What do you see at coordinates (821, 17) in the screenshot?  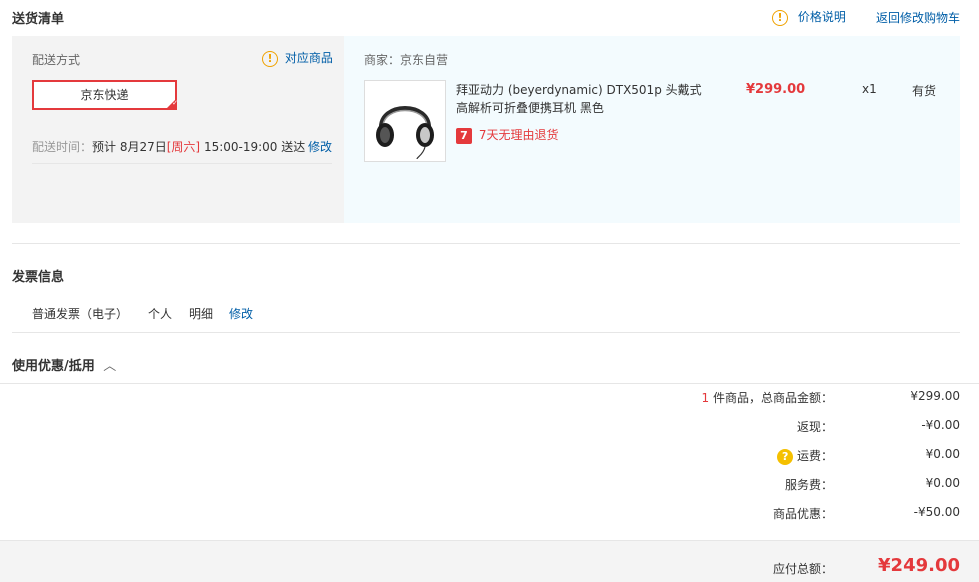 I see `price-note-label: 价格说明` at bounding box center [821, 17].